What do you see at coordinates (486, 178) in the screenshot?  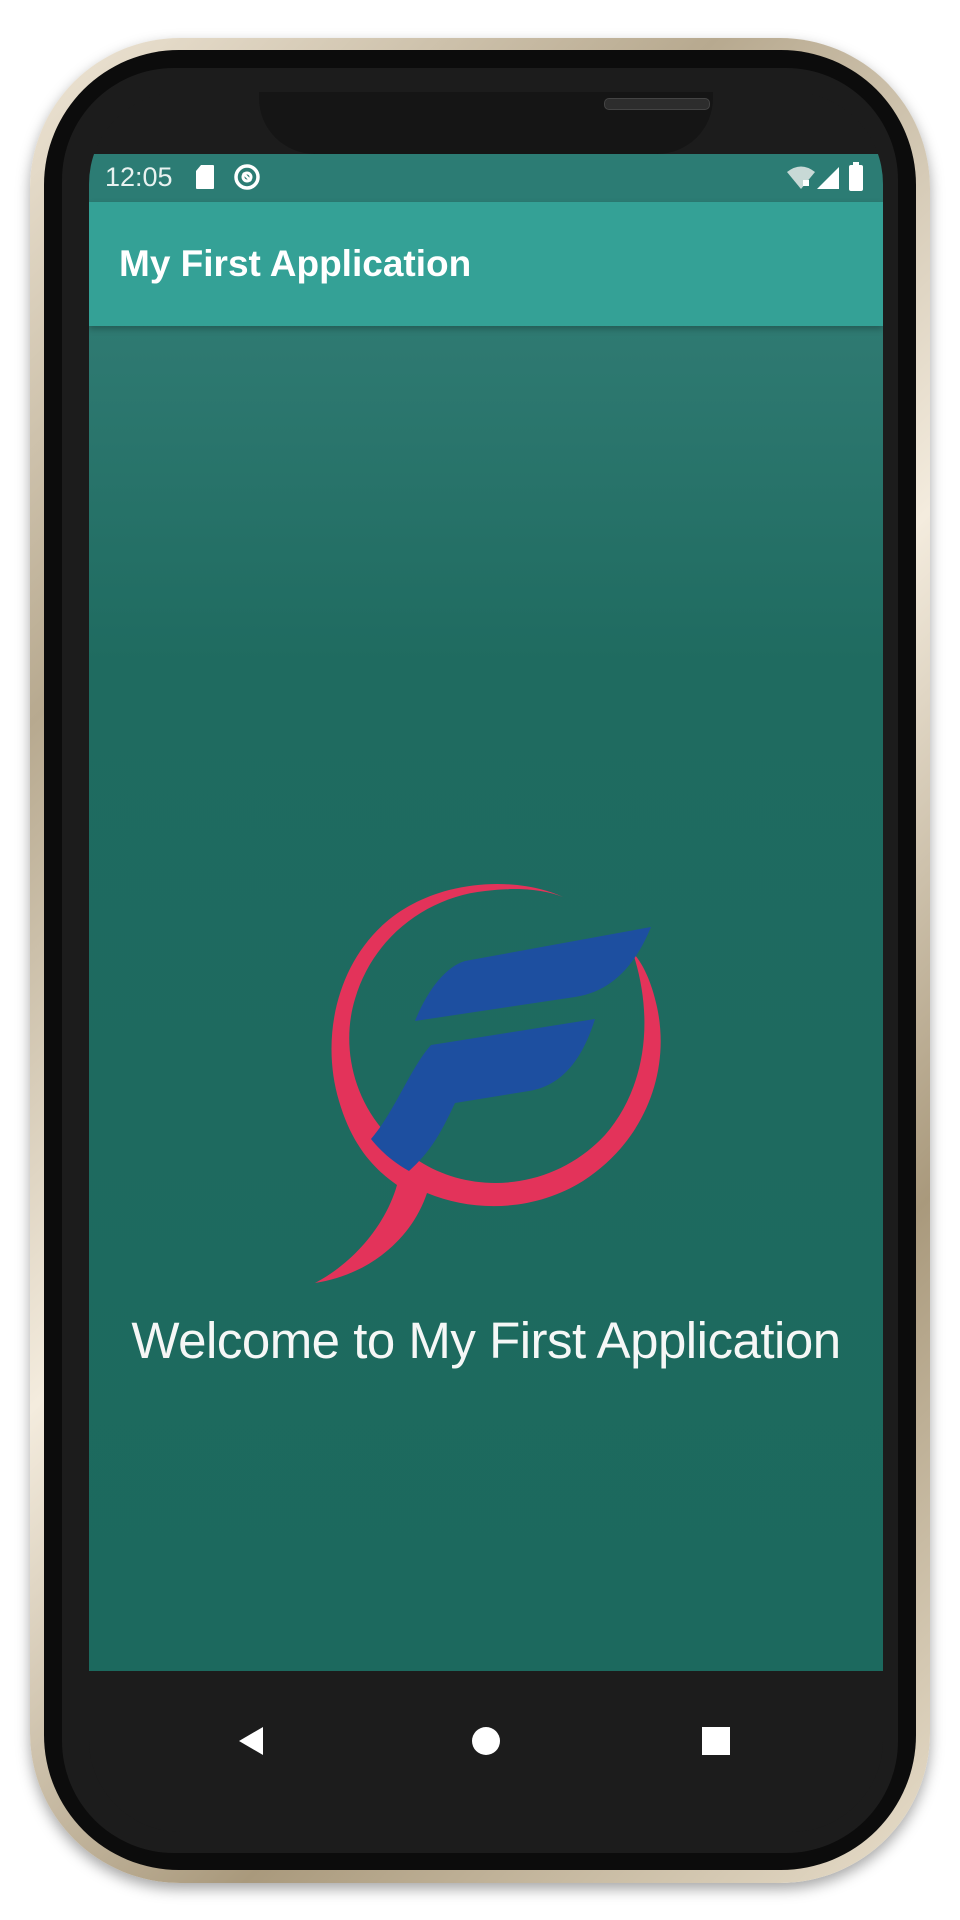 I see `status-bar: 12:05` at bounding box center [486, 178].